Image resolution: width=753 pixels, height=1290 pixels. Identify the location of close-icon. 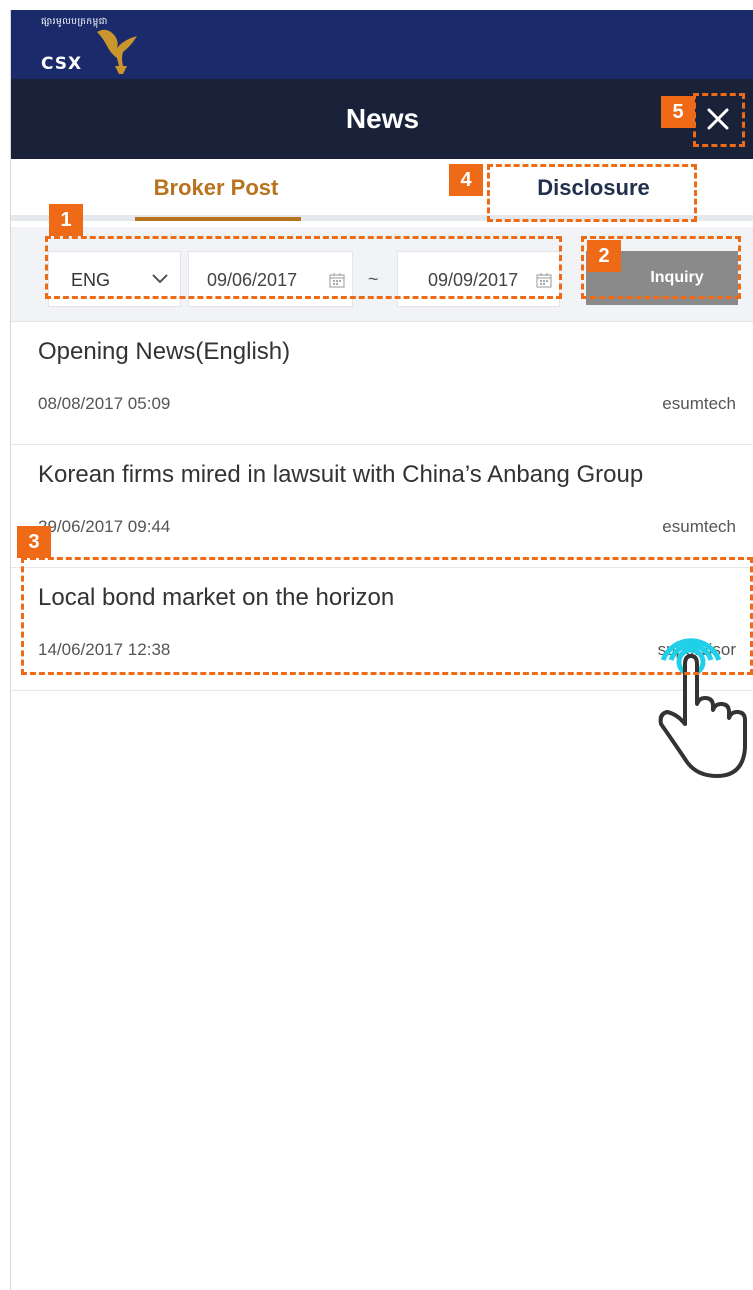
(718, 119).